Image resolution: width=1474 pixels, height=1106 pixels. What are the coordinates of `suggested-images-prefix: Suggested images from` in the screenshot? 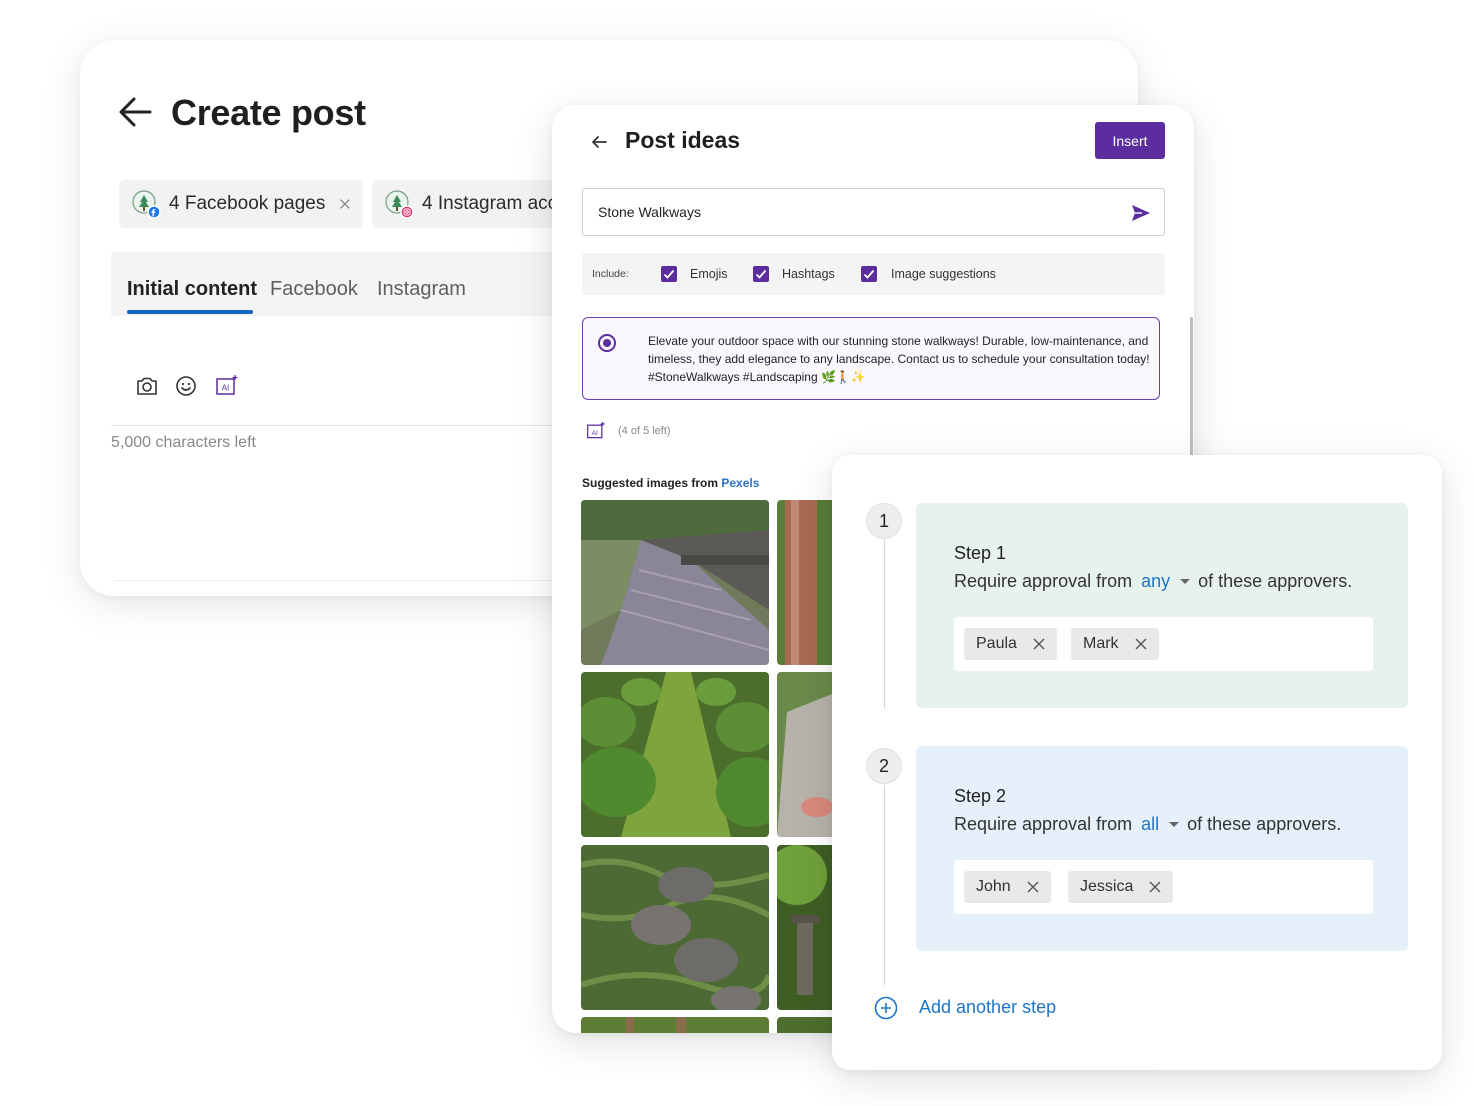 It's located at (652, 483).